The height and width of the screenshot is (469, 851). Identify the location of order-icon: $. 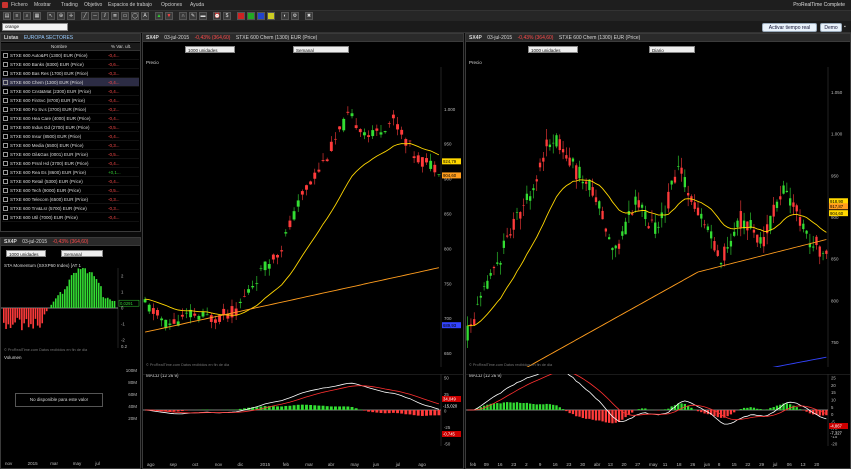
(227, 16).